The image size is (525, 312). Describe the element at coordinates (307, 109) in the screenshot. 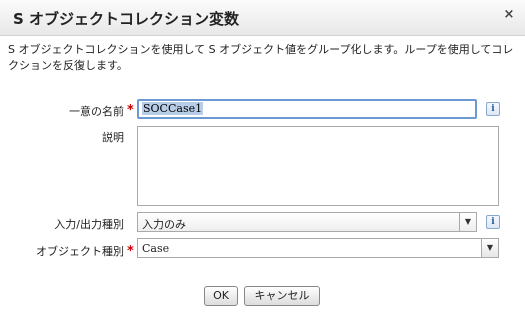

I see `unique-name-input: SOCCase1` at that location.